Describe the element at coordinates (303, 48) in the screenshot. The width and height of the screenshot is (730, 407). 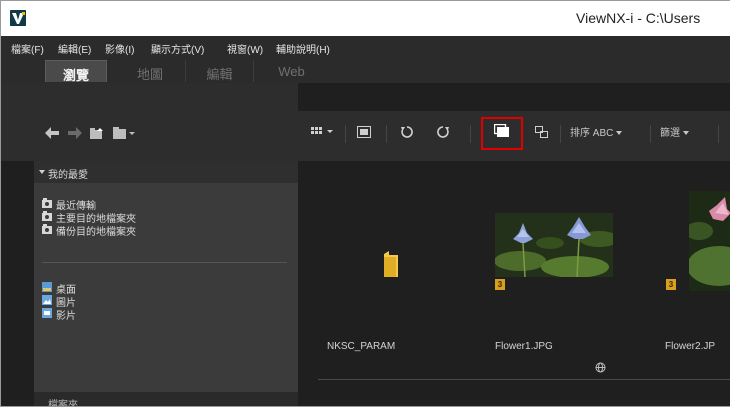
I see `menu-help: 輔助說明(H)` at that location.